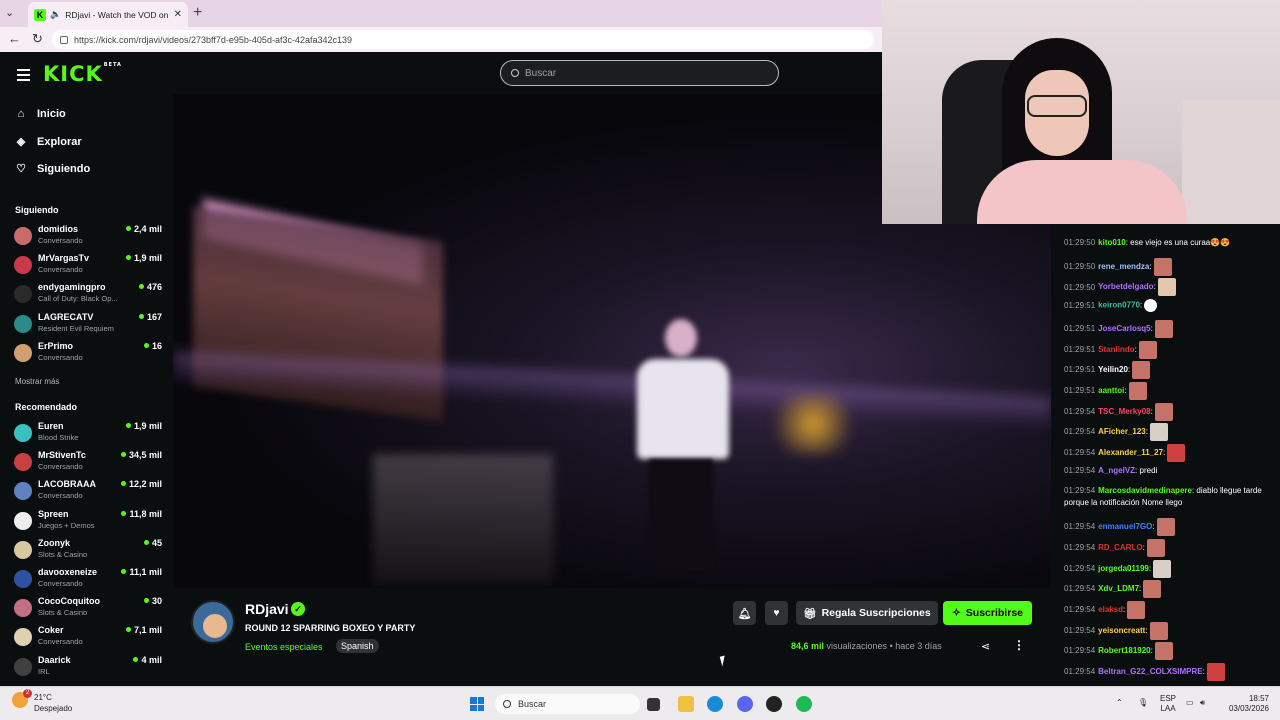 This screenshot has width=1280, height=720. I want to click on chat-message: 01:29:54 Beltran_G22_COLXSIMPRE:, so click(1166, 672).